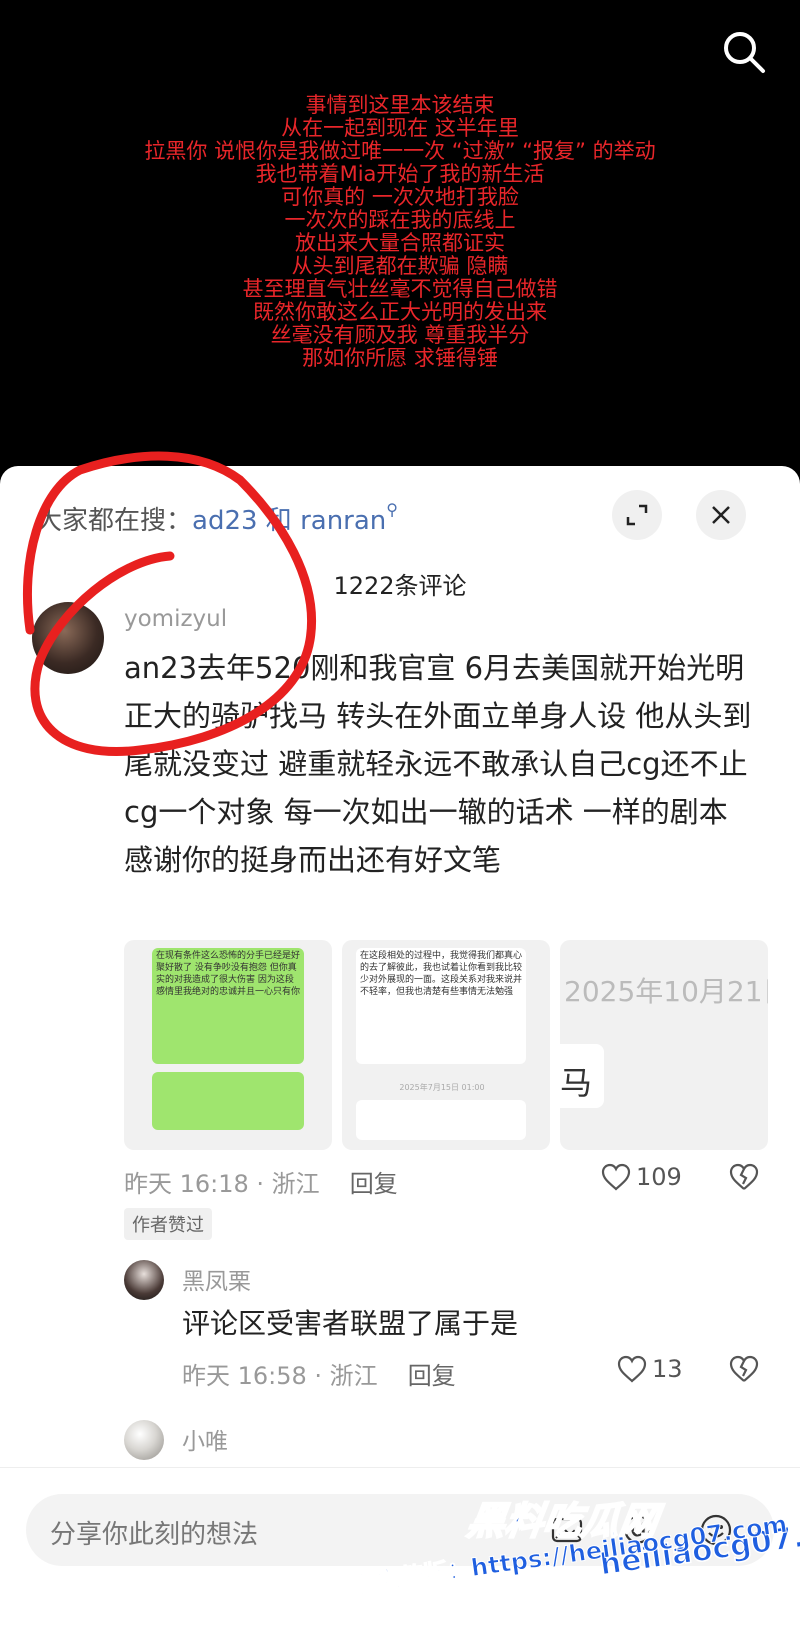 This screenshot has width=800, height=1643. Describe the element at coordinates (222, 1184) in the screenshot. I see `comment-time: 昨天 16:18 · 浙江` at that location.